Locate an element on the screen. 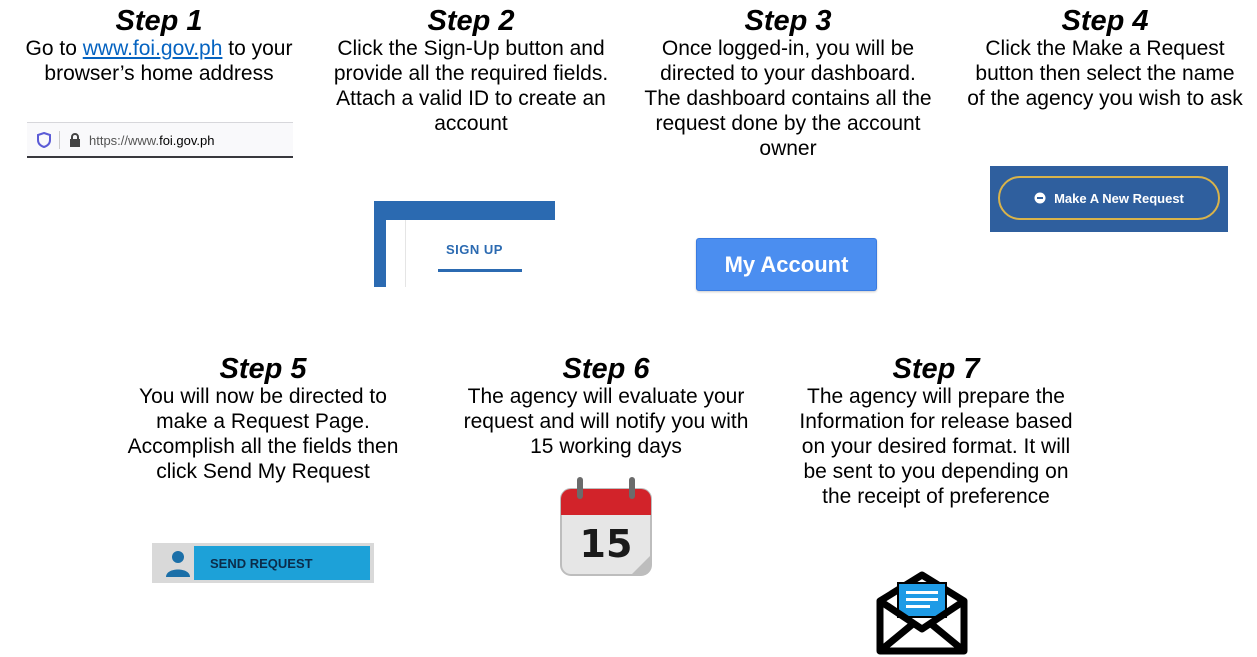 This screenshot has height=657, width=1257. browser-url-bar: https://www.foi.gov.ph is located at coordinates (160, 140).